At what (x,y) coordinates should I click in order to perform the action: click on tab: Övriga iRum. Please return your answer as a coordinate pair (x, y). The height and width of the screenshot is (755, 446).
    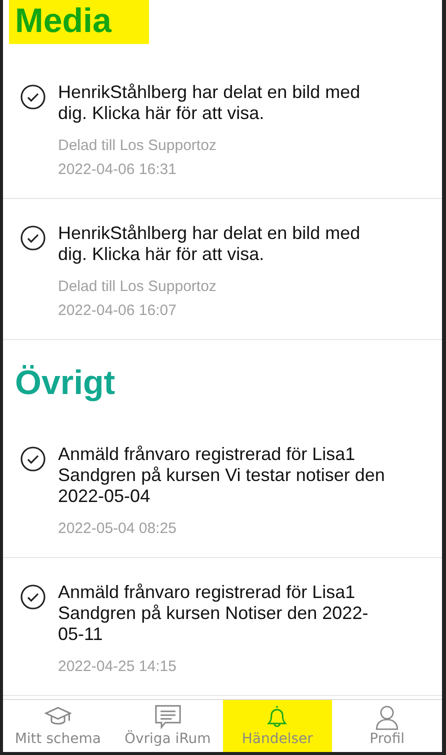
    Looking at the image, I should click on (167, 726).